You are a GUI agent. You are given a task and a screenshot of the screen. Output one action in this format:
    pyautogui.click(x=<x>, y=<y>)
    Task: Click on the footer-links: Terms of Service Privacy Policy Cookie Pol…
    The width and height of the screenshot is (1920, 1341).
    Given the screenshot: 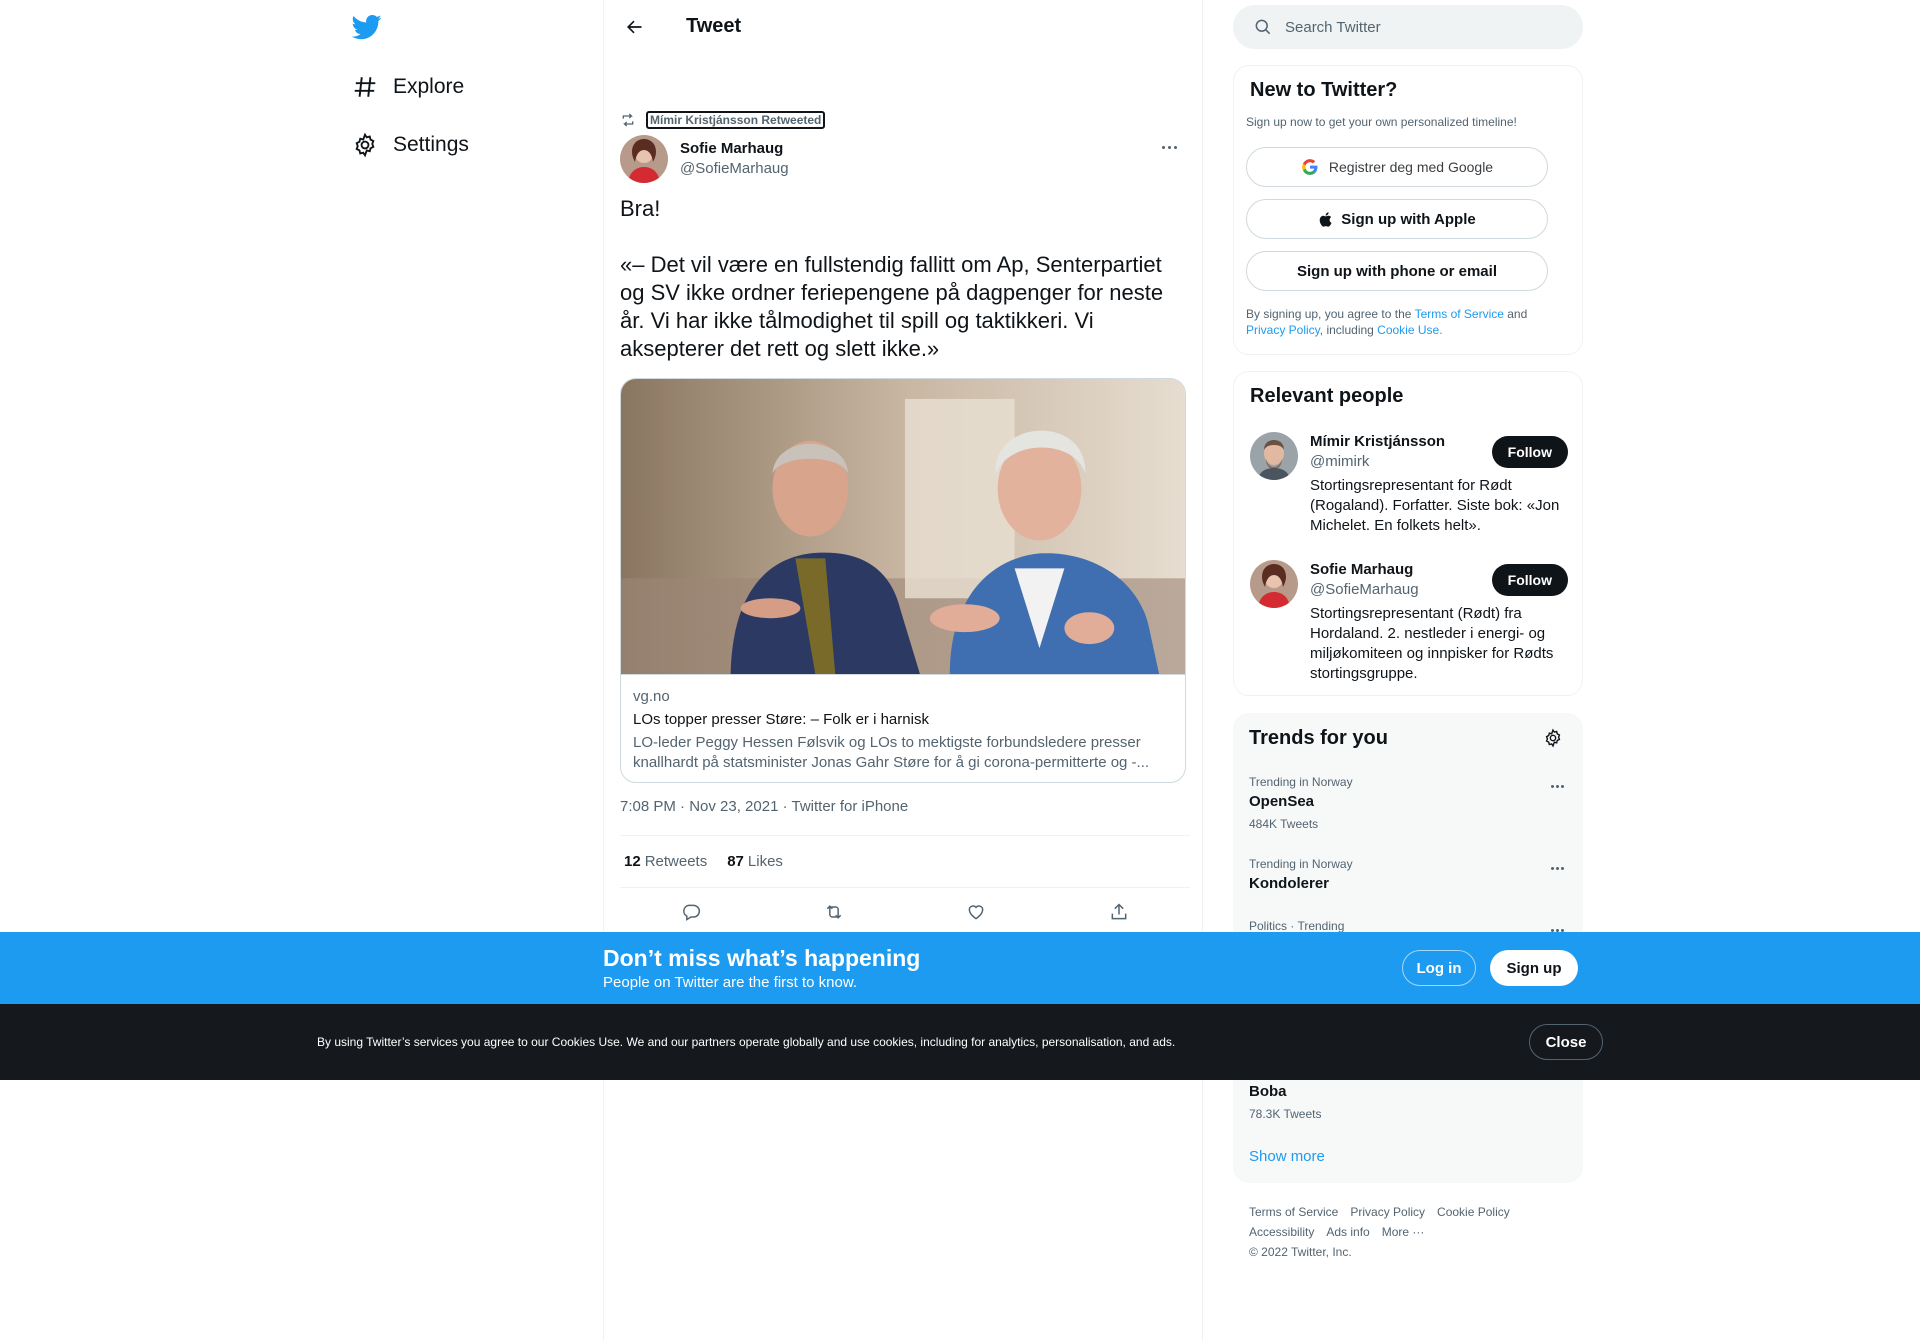 What is the action you would take?
    pyautogui.click(x=1409, y=1232)
    